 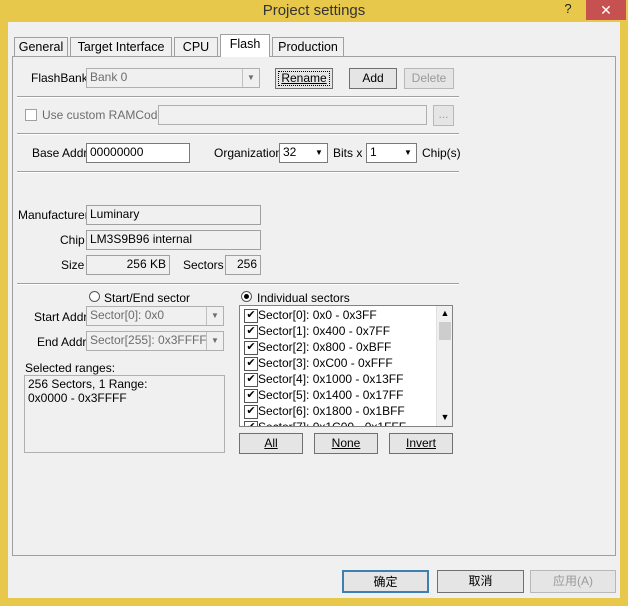 I want to click on start-addr-label: Start Addr, so click(x=61, y=317).